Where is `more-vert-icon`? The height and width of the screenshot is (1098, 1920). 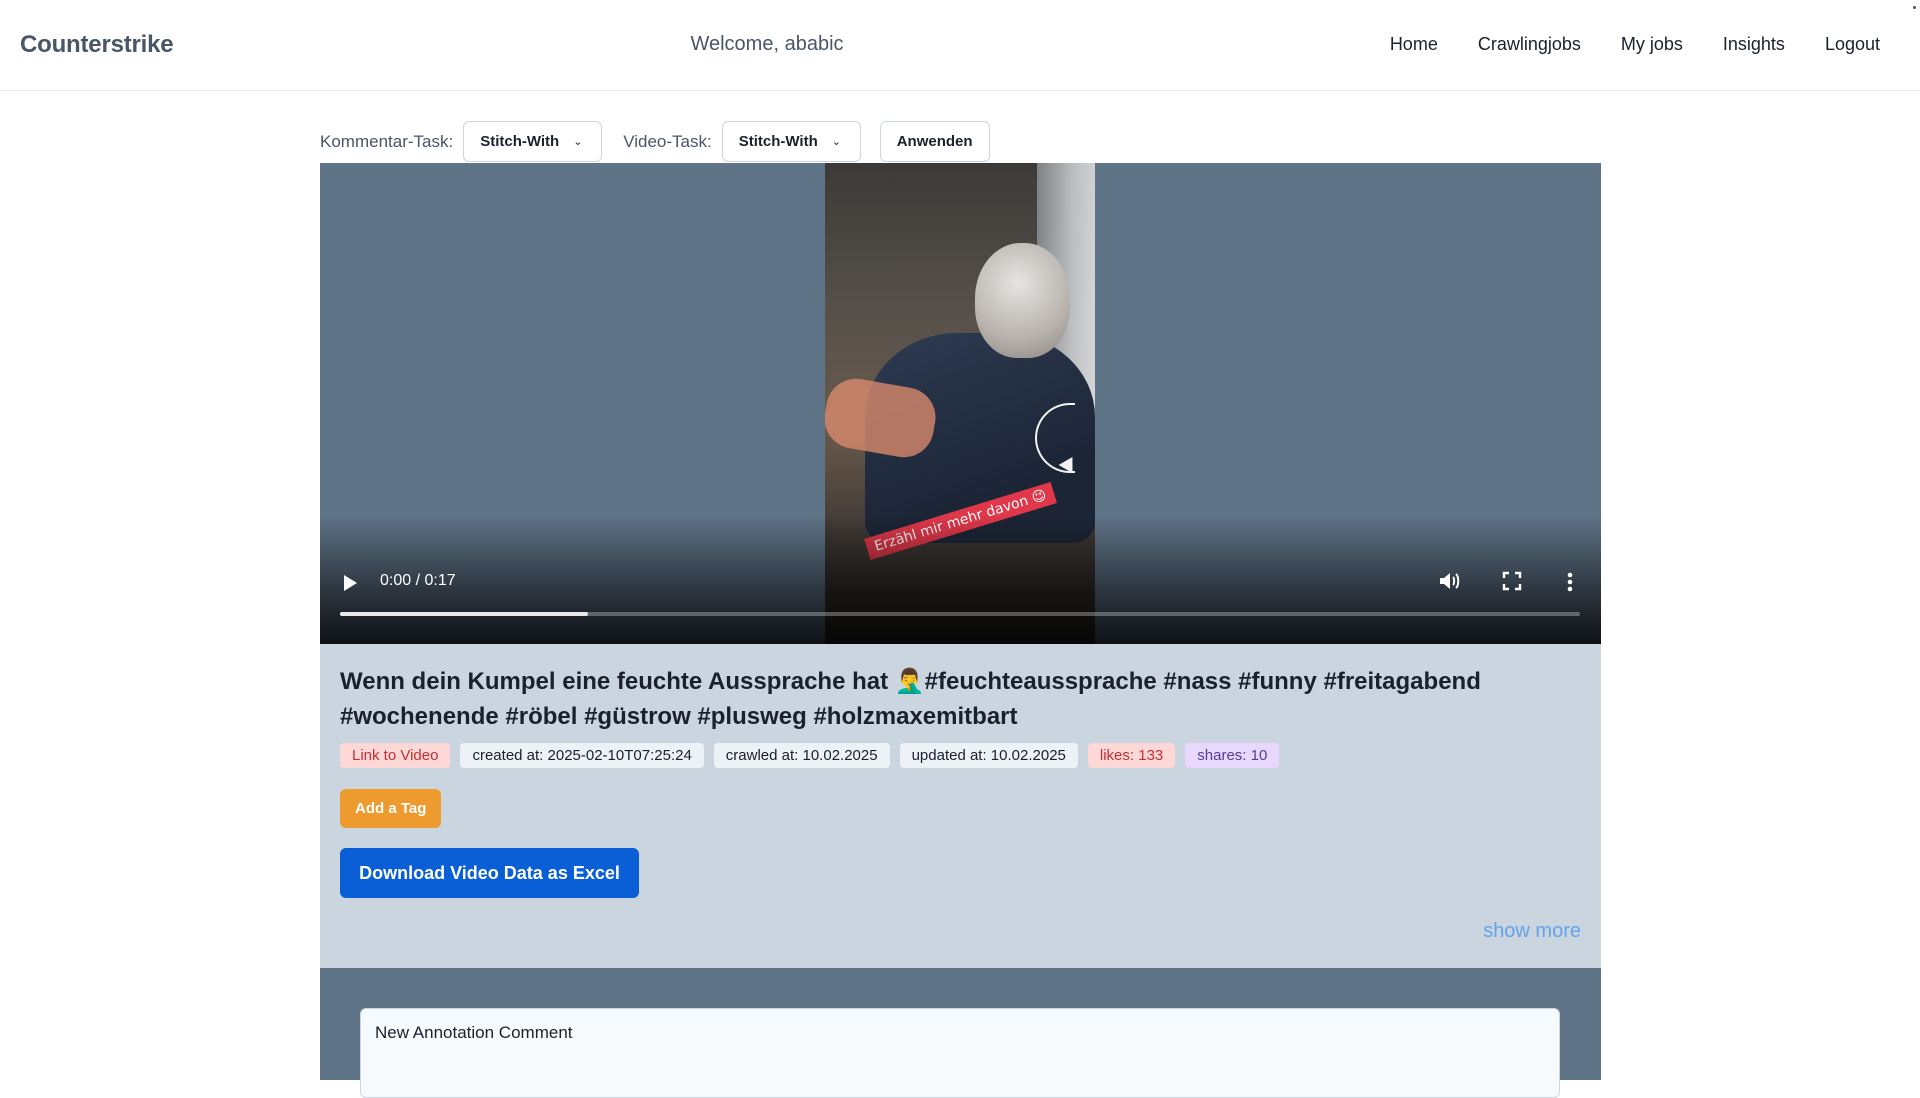 more-vert-icon is located at coordinates (1570, 582).